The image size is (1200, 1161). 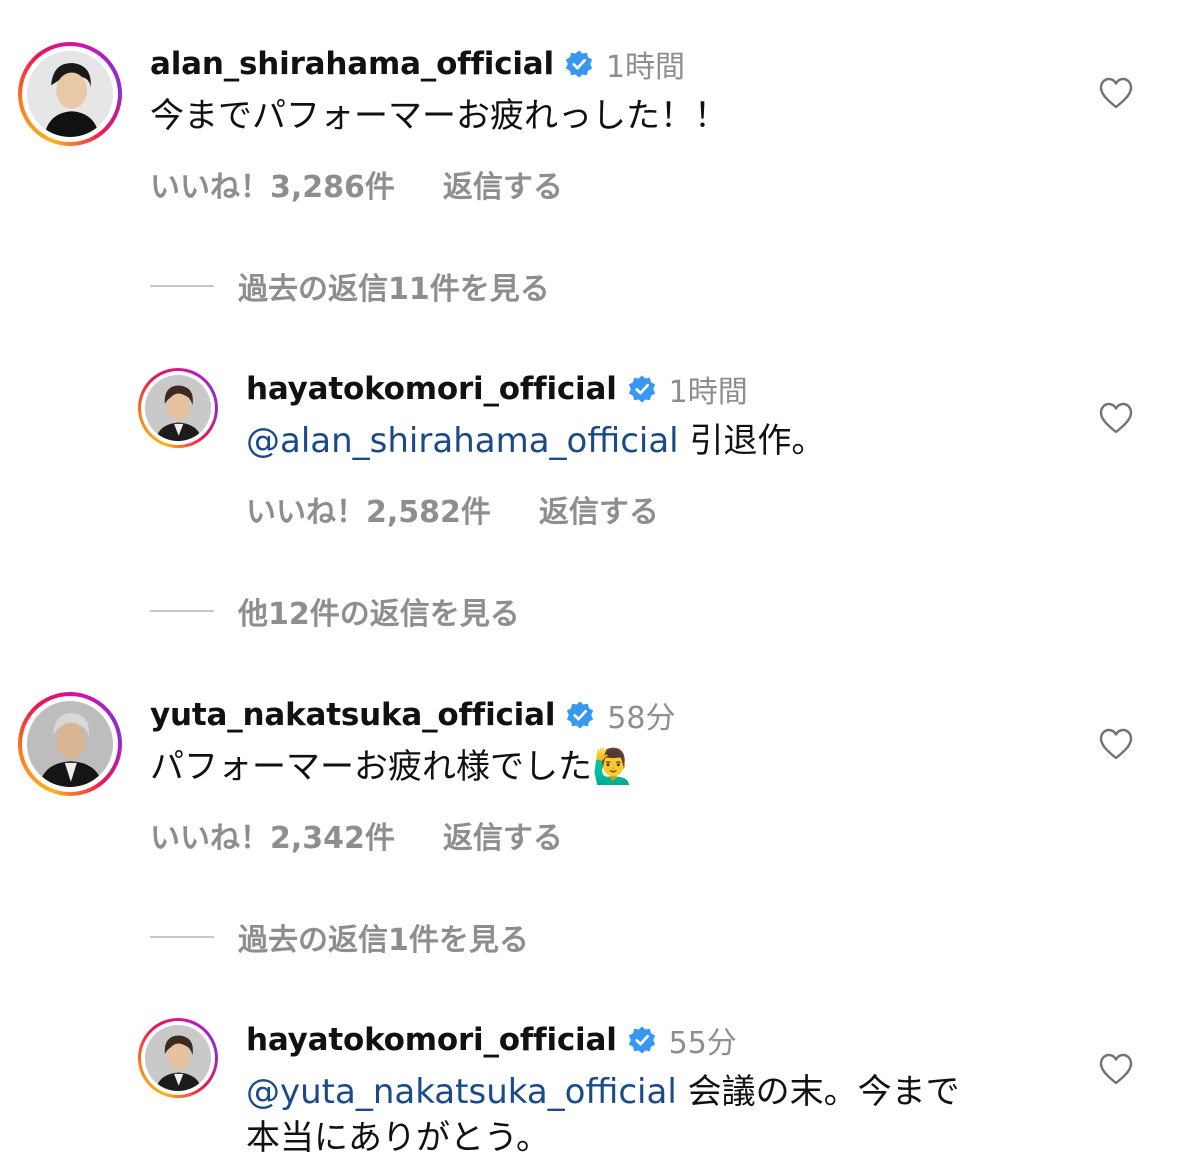 I want to click on mention-link: @yuta_nakatsuka_official, so click(x=461, y=1092).